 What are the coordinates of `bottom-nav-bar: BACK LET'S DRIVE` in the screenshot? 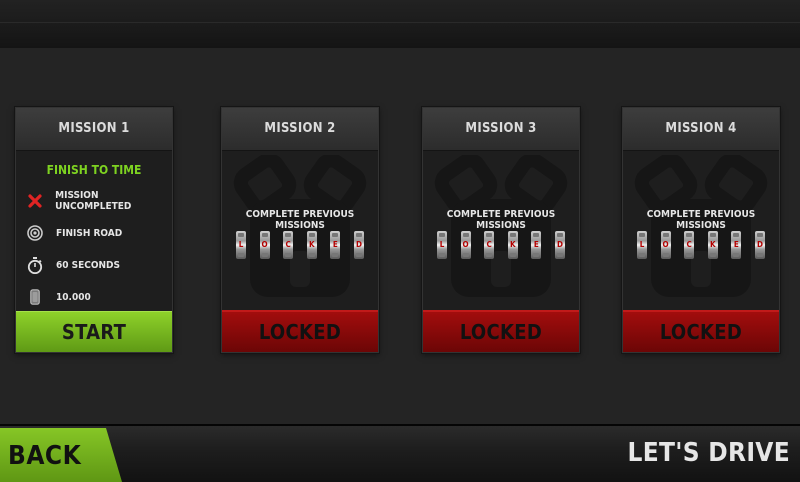 It's located at (400, 453).